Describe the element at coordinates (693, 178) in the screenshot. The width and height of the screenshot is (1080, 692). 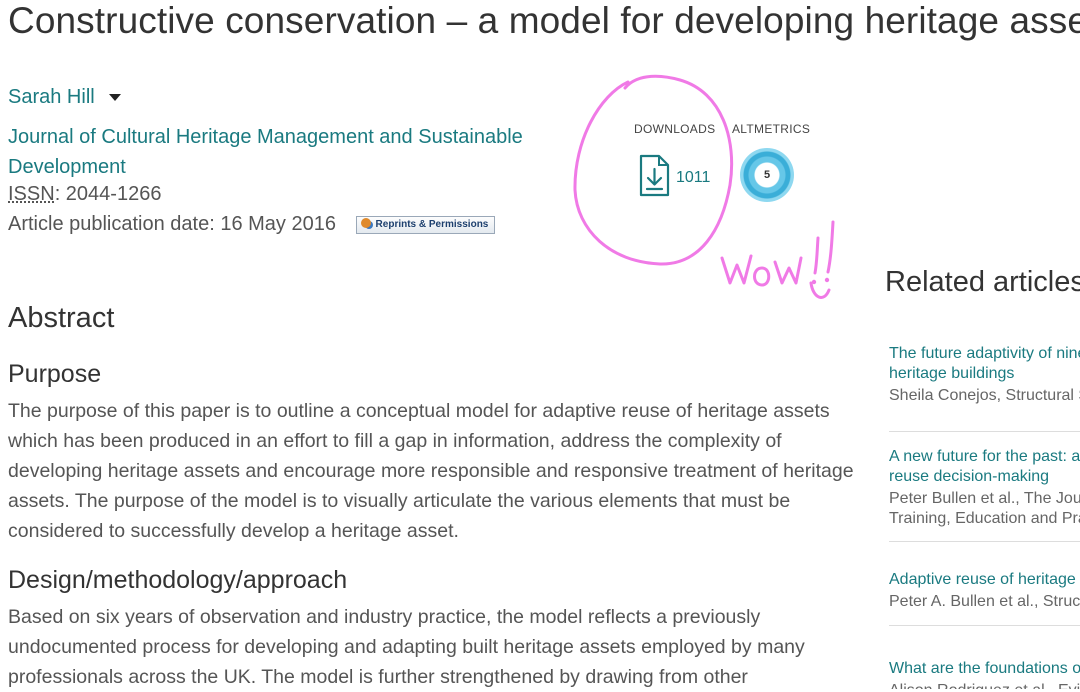
I see `downloads-count: 1011` at that location.